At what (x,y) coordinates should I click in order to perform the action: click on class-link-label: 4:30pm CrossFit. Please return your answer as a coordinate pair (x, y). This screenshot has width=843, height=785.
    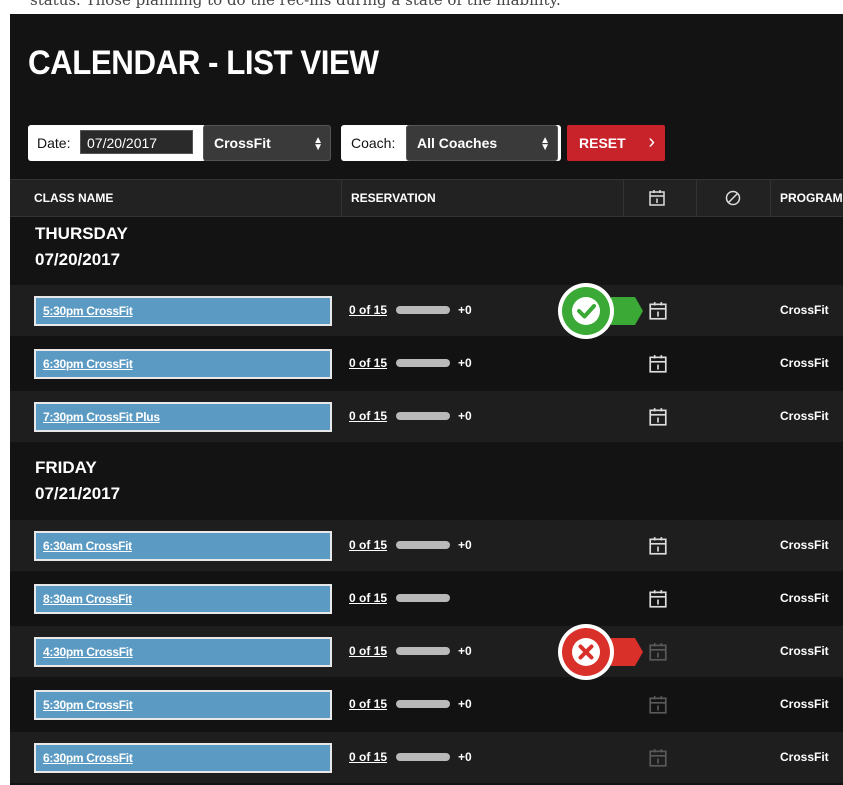
    Looking at the image, I should click on (88, 652).